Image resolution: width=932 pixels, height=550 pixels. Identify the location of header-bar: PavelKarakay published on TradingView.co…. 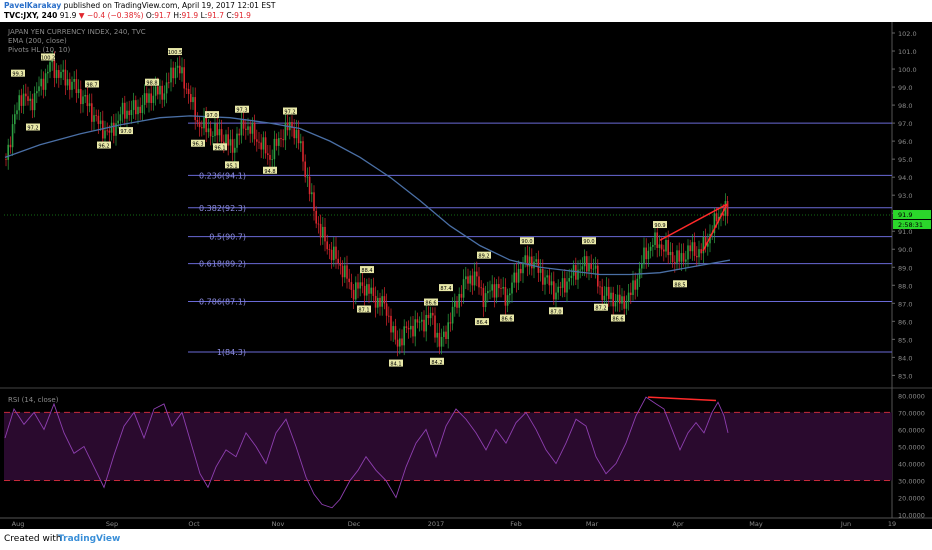
(466, 11).